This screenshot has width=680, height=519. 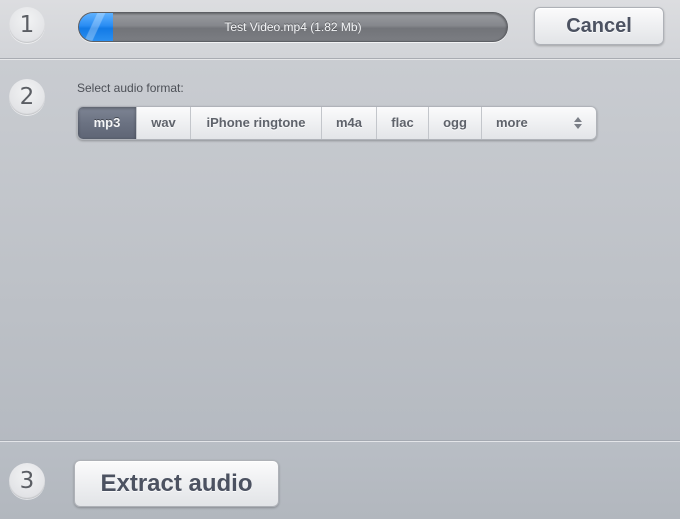 What do you see at coordinates (107, 123) in the screenshot?
I see `format-option-mp3: mp3` at bounding box center [107, 123].